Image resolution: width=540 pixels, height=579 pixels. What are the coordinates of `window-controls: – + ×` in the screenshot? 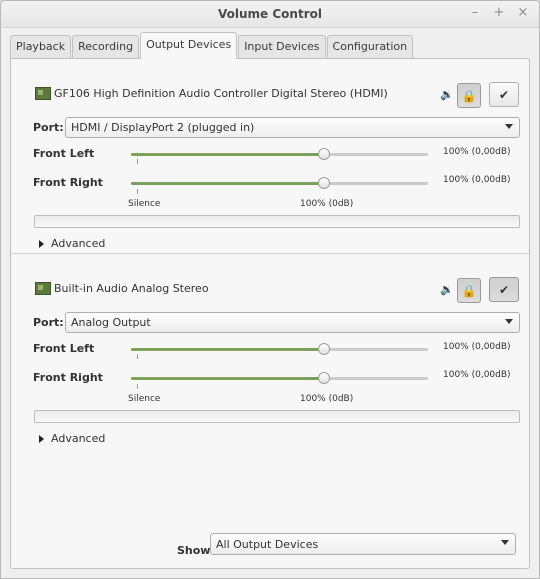 It's located at (499, 12).